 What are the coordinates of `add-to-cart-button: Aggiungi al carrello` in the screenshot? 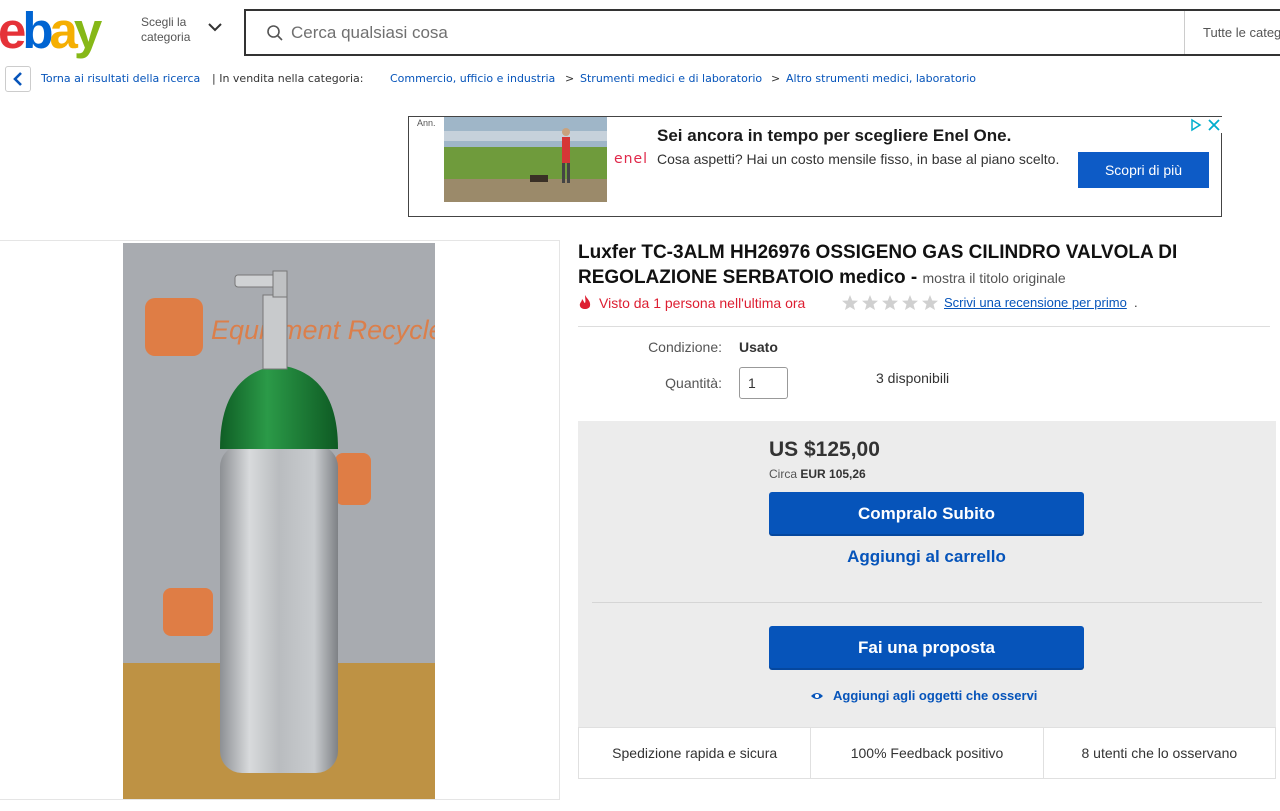 It's located at (926, 557).